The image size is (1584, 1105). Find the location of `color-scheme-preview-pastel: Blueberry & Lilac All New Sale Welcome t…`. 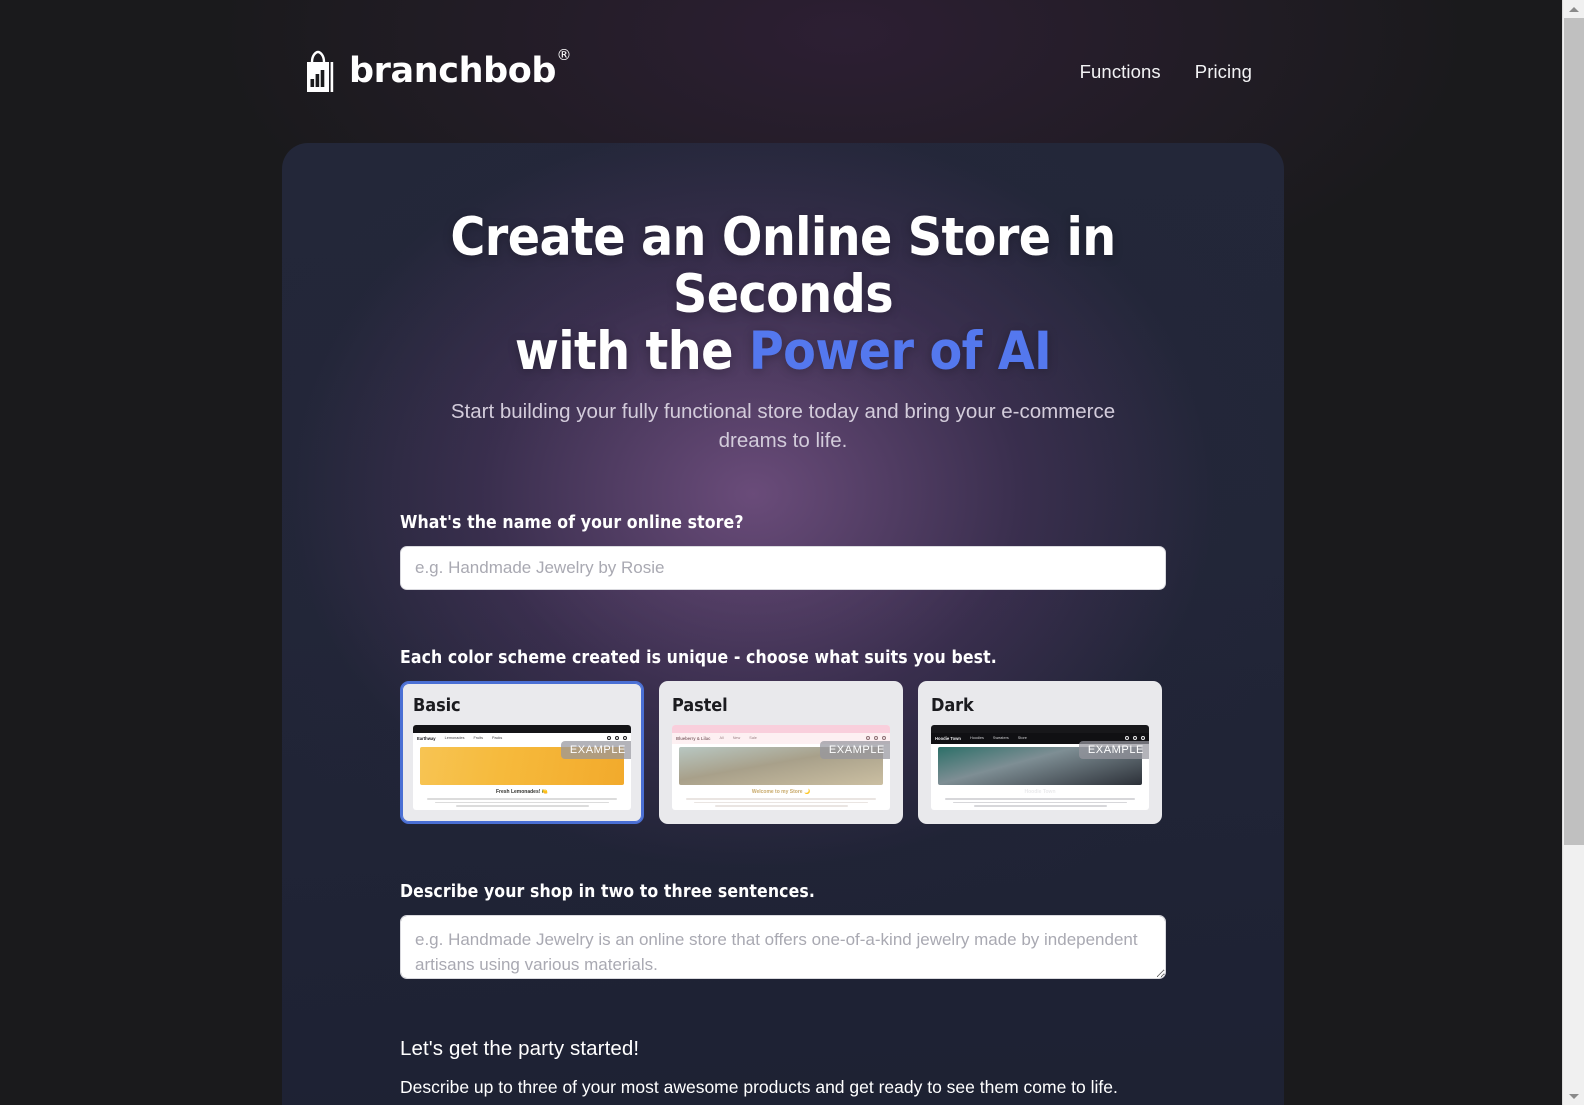

color-scheme-preview-pastel: Blueberry & Lilac All New Sale Welcome t… is located at coordinates (781, 767).